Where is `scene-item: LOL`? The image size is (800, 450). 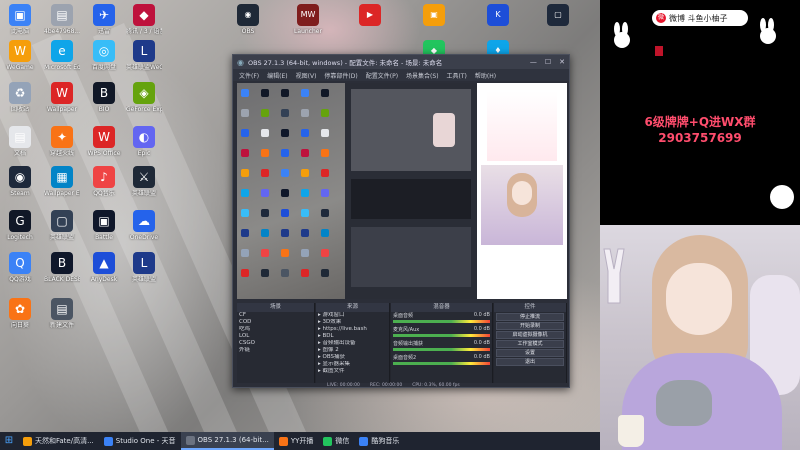
scene-item: LOL is located at coordinates (275, 336).